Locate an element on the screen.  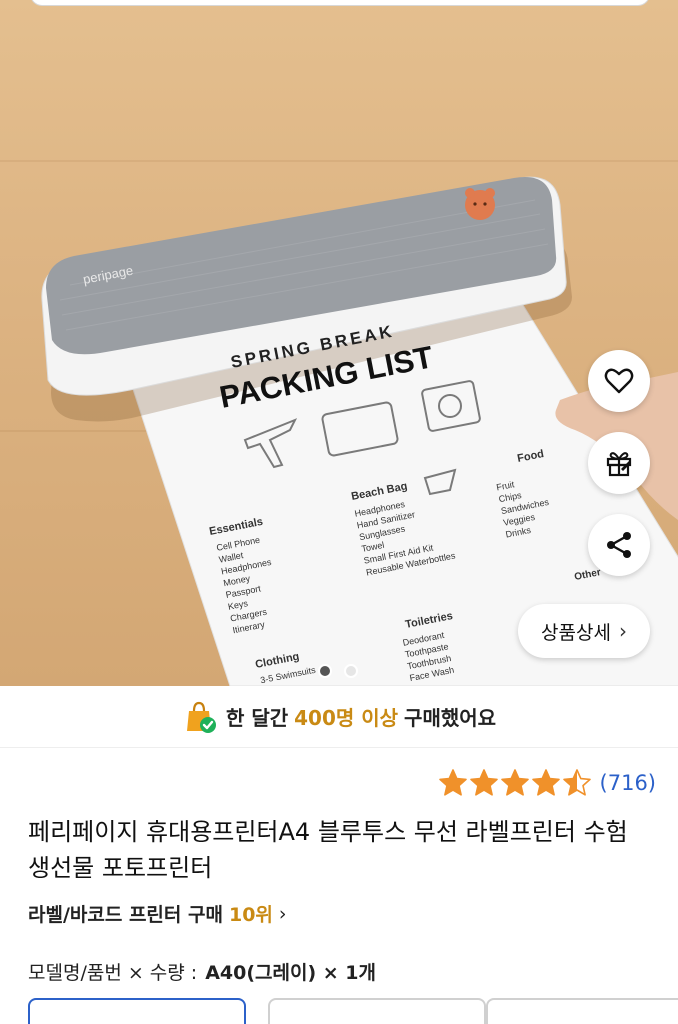
purchase-count-text: 한 달간 400명 이상 구매했어요 is located at coordinates (361, 716).